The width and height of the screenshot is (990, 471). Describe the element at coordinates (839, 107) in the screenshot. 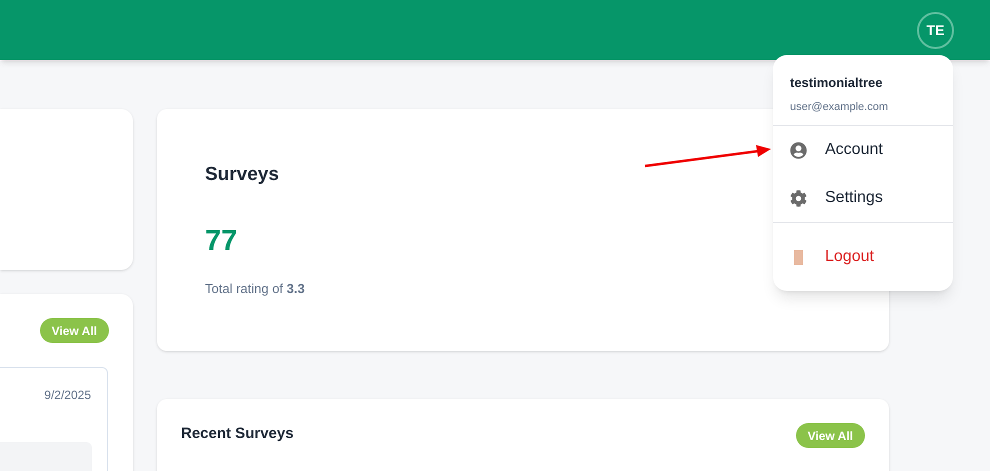

I see `user-email: user@example.com` at that location.